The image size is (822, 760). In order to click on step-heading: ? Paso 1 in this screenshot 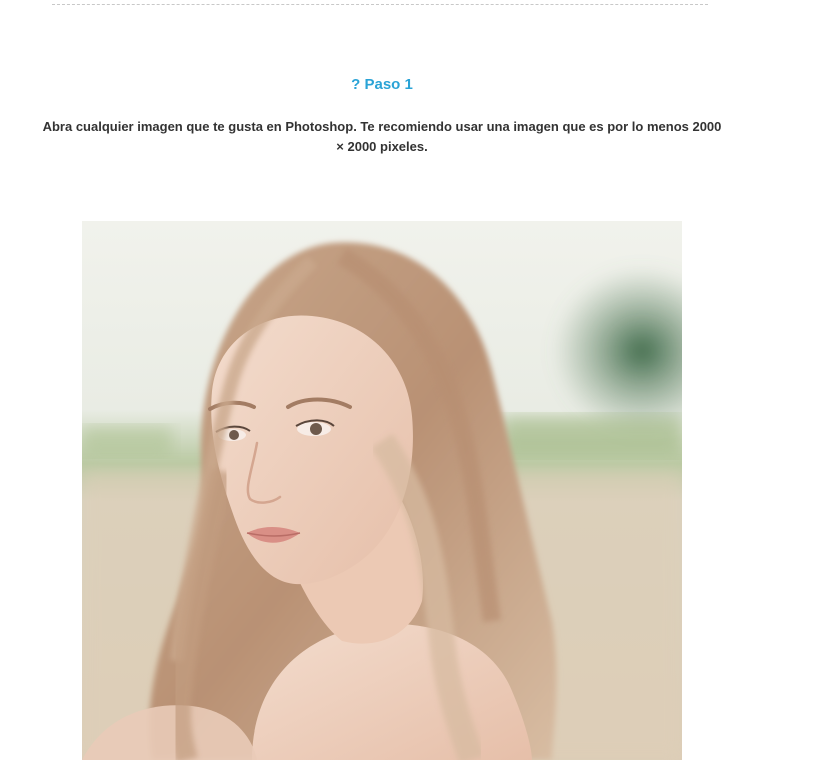, I will do `click(382, 84)`.